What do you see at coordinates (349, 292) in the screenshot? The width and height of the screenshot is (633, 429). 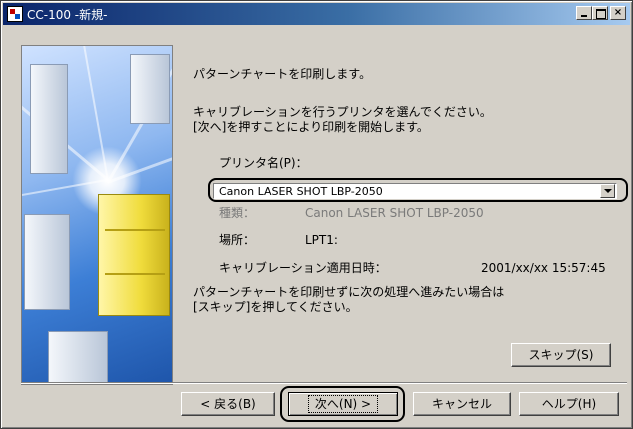 I see `skip-note-line-1: パターンチャートを印刷せずに次の処理へ進みたい場合は` at bounding box center [349, 292].